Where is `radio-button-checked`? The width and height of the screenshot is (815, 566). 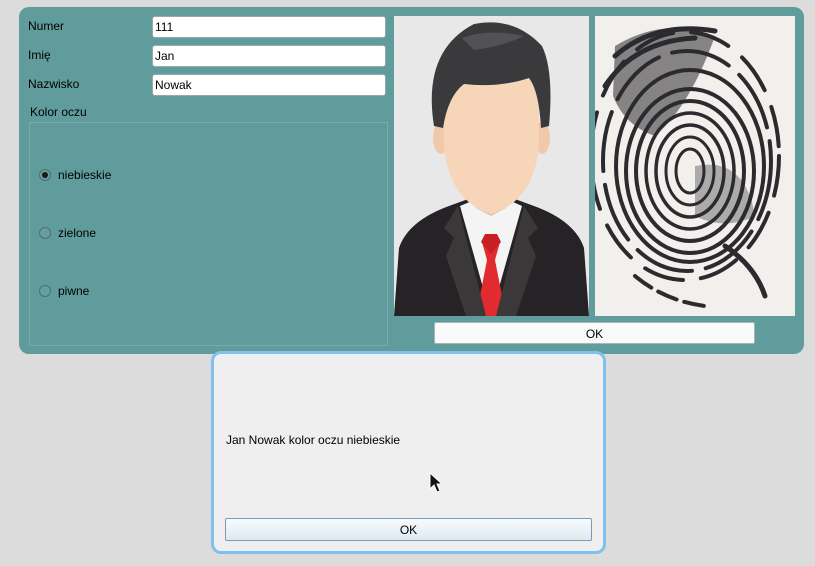 radio-button-checked is located at coordinates (45, 175).